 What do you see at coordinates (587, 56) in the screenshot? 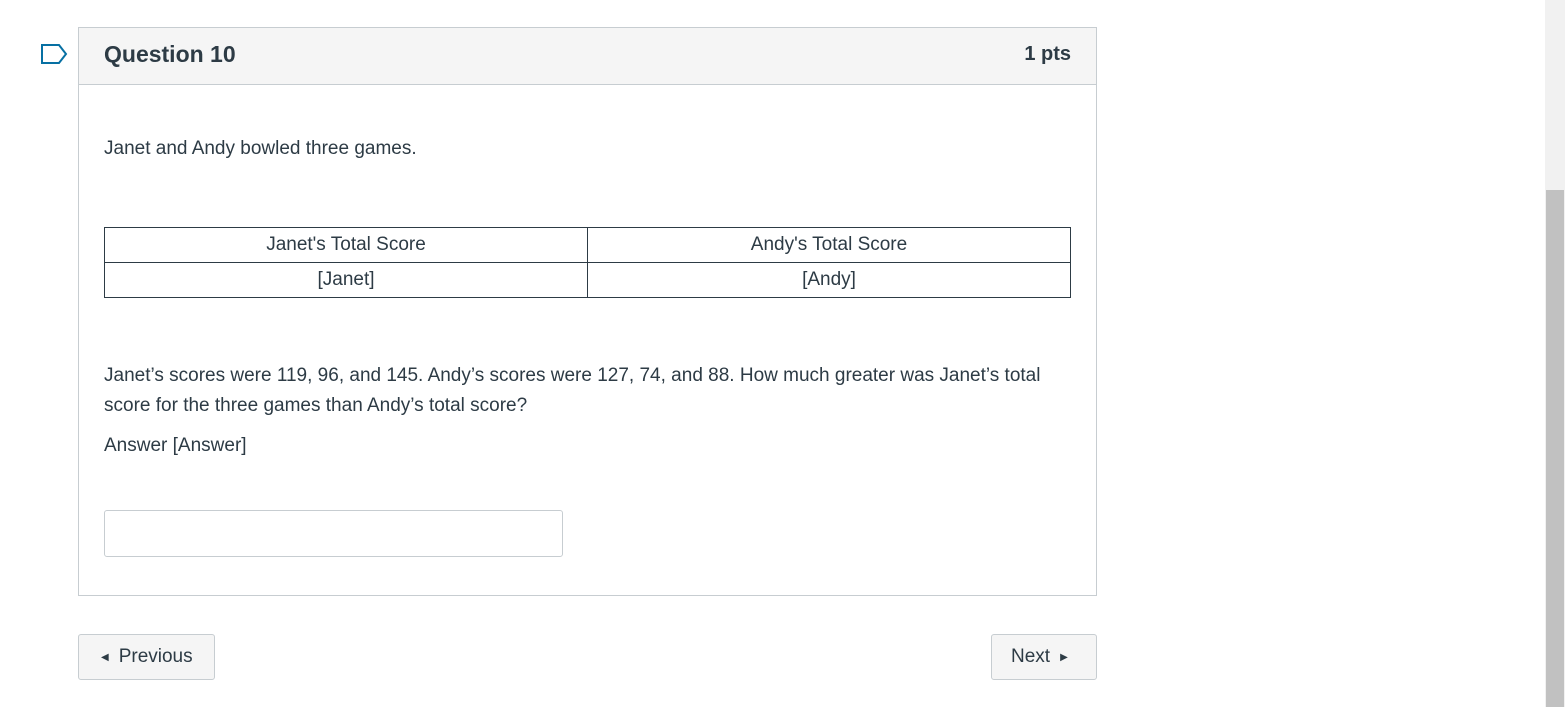
I see `question-header: Question 10 1 pts` at bounding box center [587, 56].